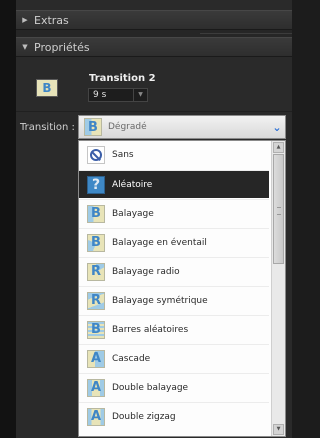  What do you see at coordinates (150, 387) in the screenshot?
I see `dropdown-item-label: Double balayage` at bounding box center [150, 387].